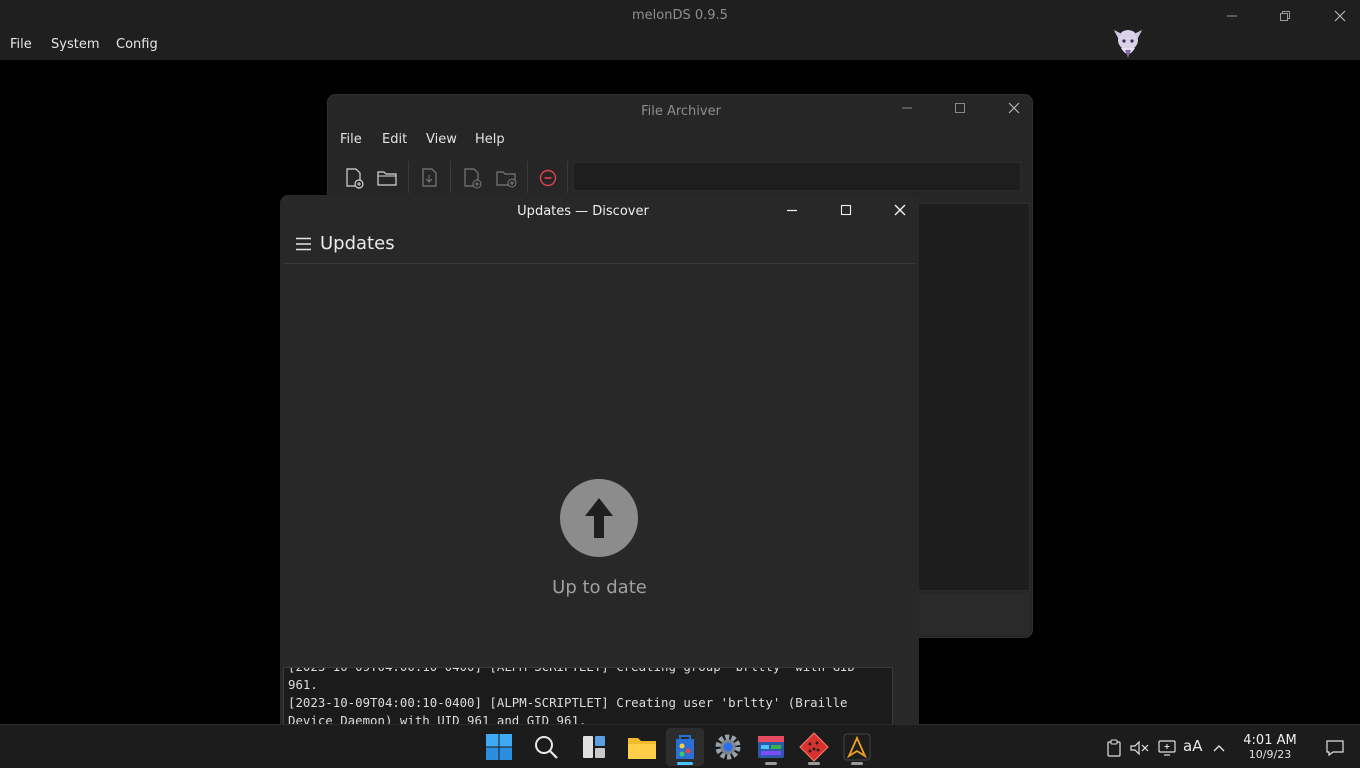 The image size is (1360, 768). I want to click on melonds-titlebar: melonDS 0.9.5, so click(680, 16).